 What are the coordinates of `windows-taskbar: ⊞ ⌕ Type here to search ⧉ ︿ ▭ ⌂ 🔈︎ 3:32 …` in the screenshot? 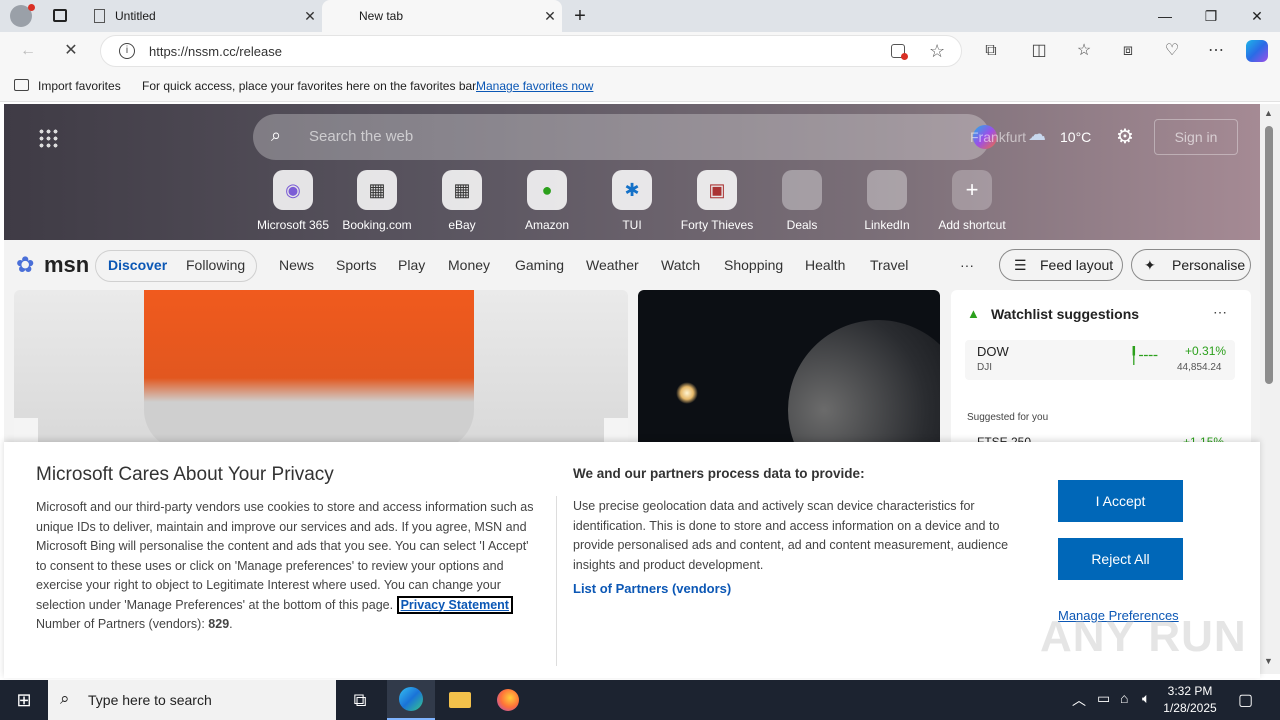 It's located at (640, 700).